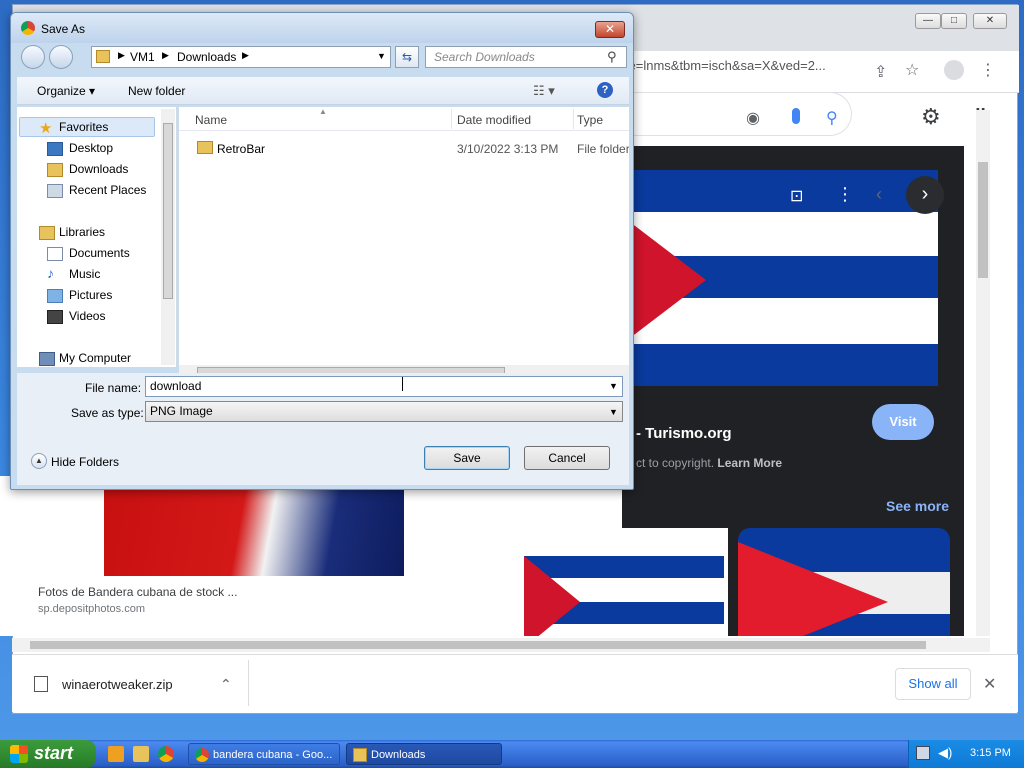 This screenshot has height=768, width=1024. What do you see at coordinates (512, 754) in the screenshot?
I see `taskbar` at bounding box center [512, 754].